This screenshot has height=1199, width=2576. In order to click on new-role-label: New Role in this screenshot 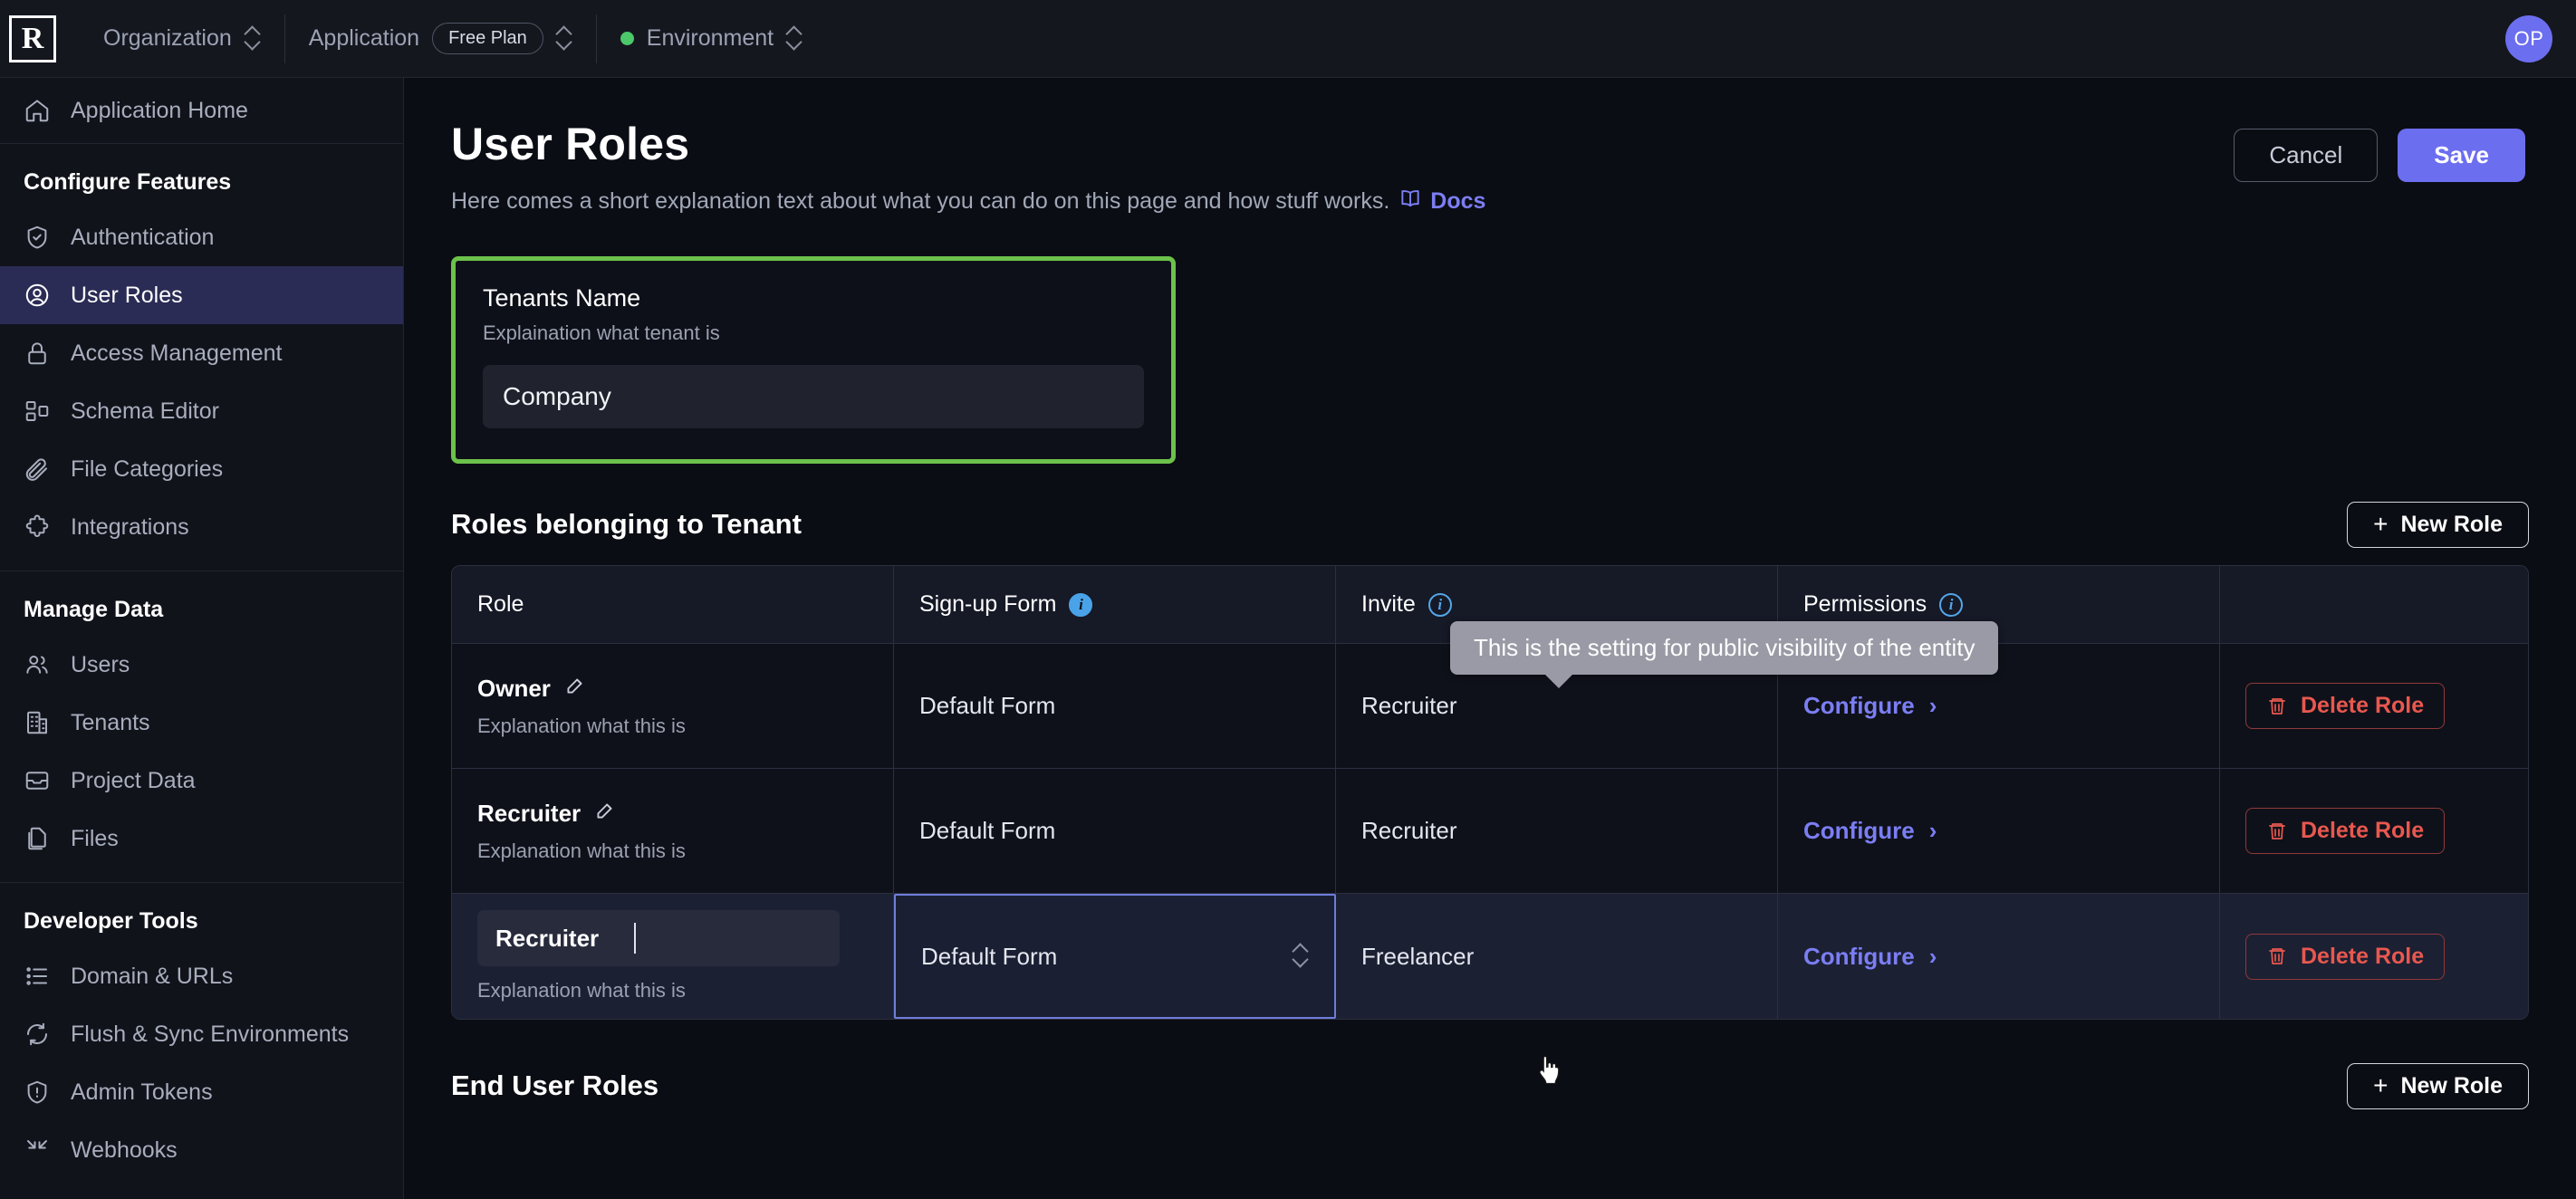, I will do `click(2451, 524)`.